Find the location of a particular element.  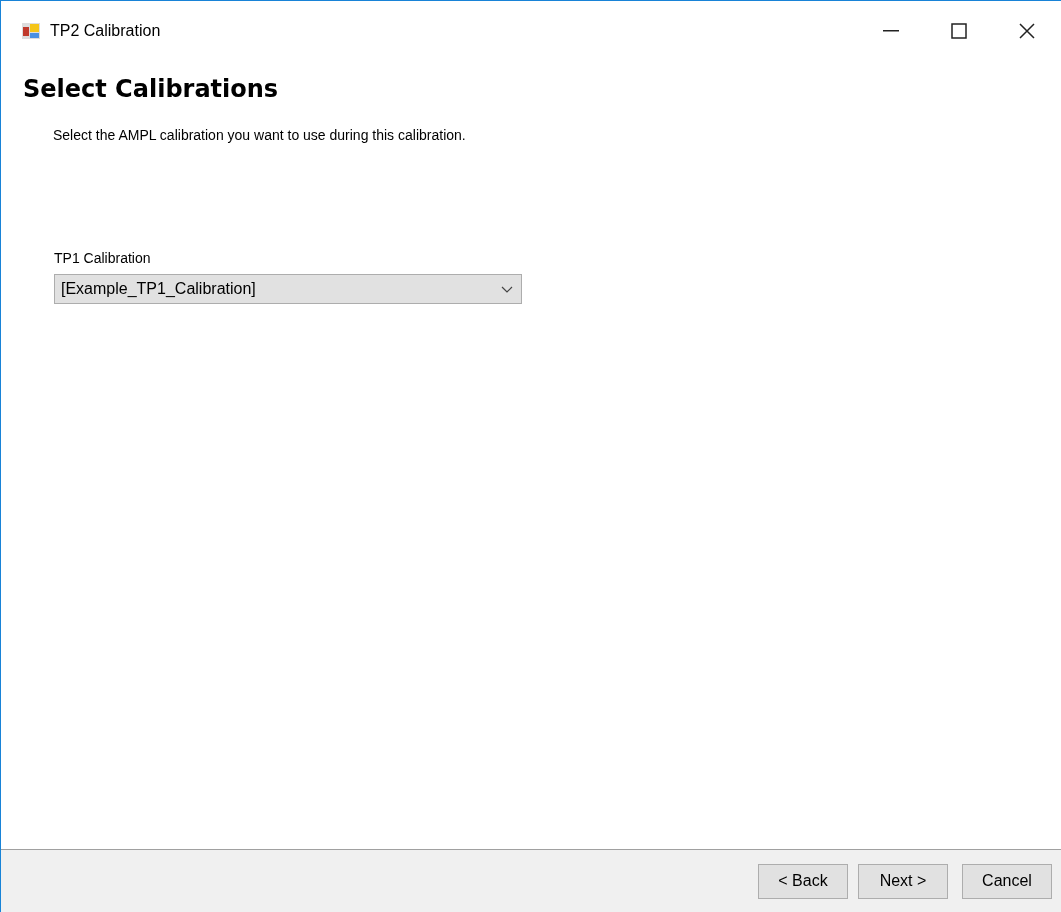

app-icon is located at coordinates (31, 31).